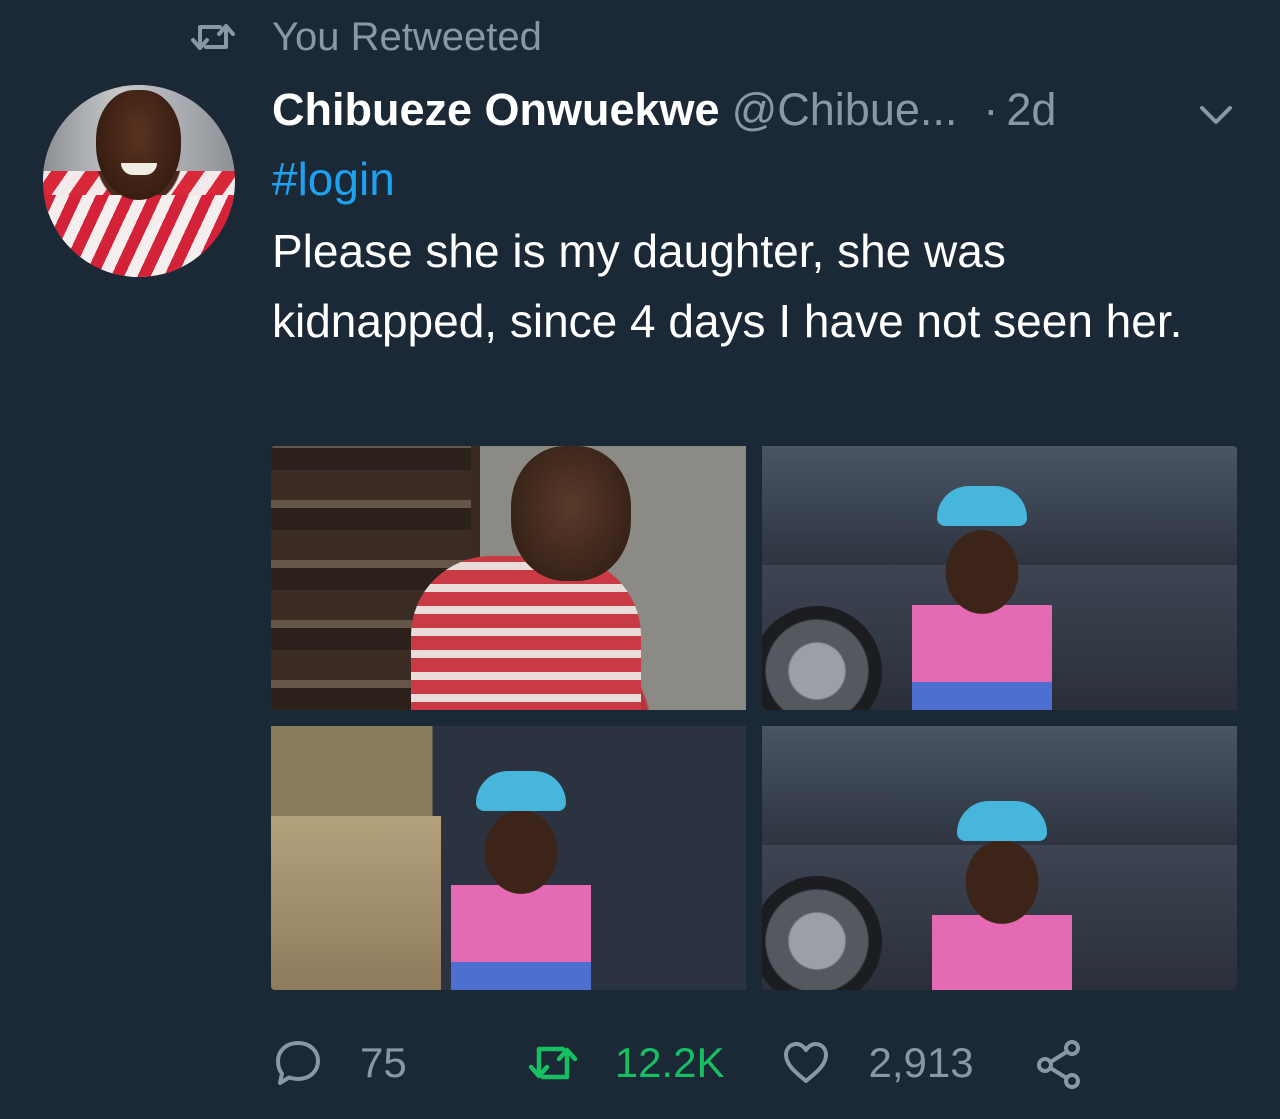 The image size is (1280, 1119). I want to click on photo-boy-striped-shirt, so click(508, 578).